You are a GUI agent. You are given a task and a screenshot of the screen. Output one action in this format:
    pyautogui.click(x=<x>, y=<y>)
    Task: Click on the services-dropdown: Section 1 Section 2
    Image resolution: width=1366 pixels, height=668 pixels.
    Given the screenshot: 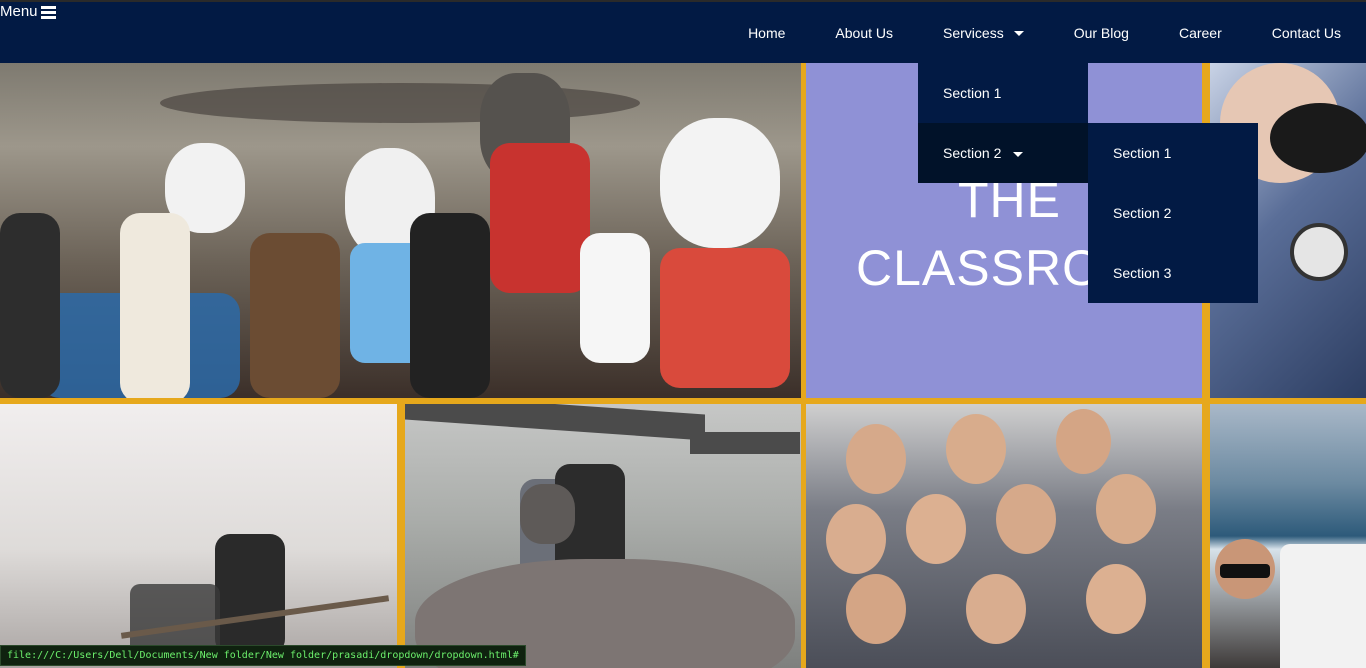 What is the action you would take?
    pyautogui.click(x=1003, y=123)
    